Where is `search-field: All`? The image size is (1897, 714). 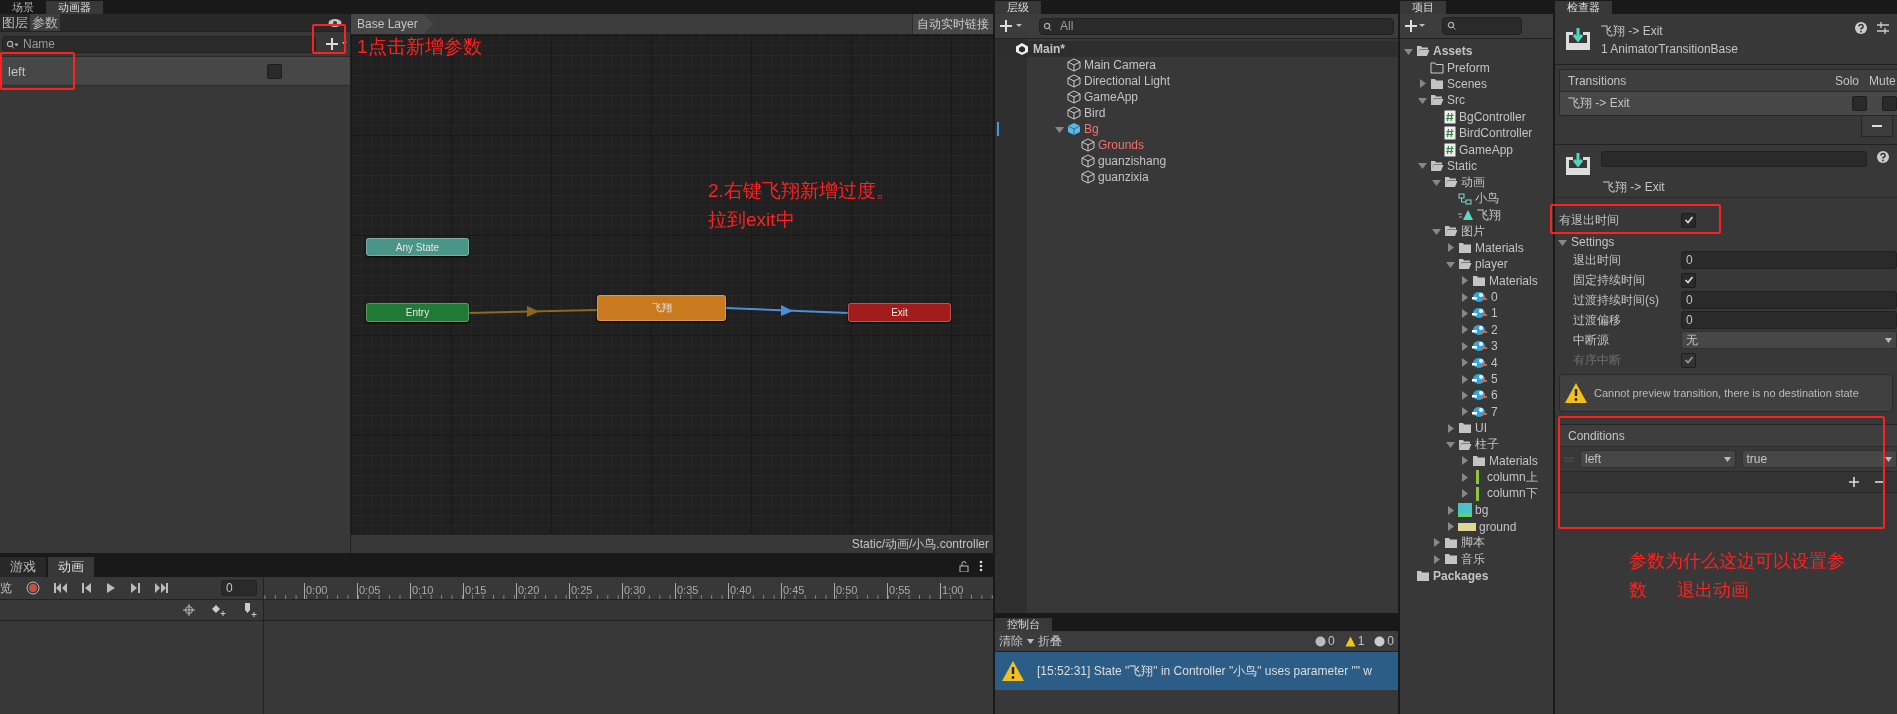 search-field: All is located at coordinates (1216, 26).